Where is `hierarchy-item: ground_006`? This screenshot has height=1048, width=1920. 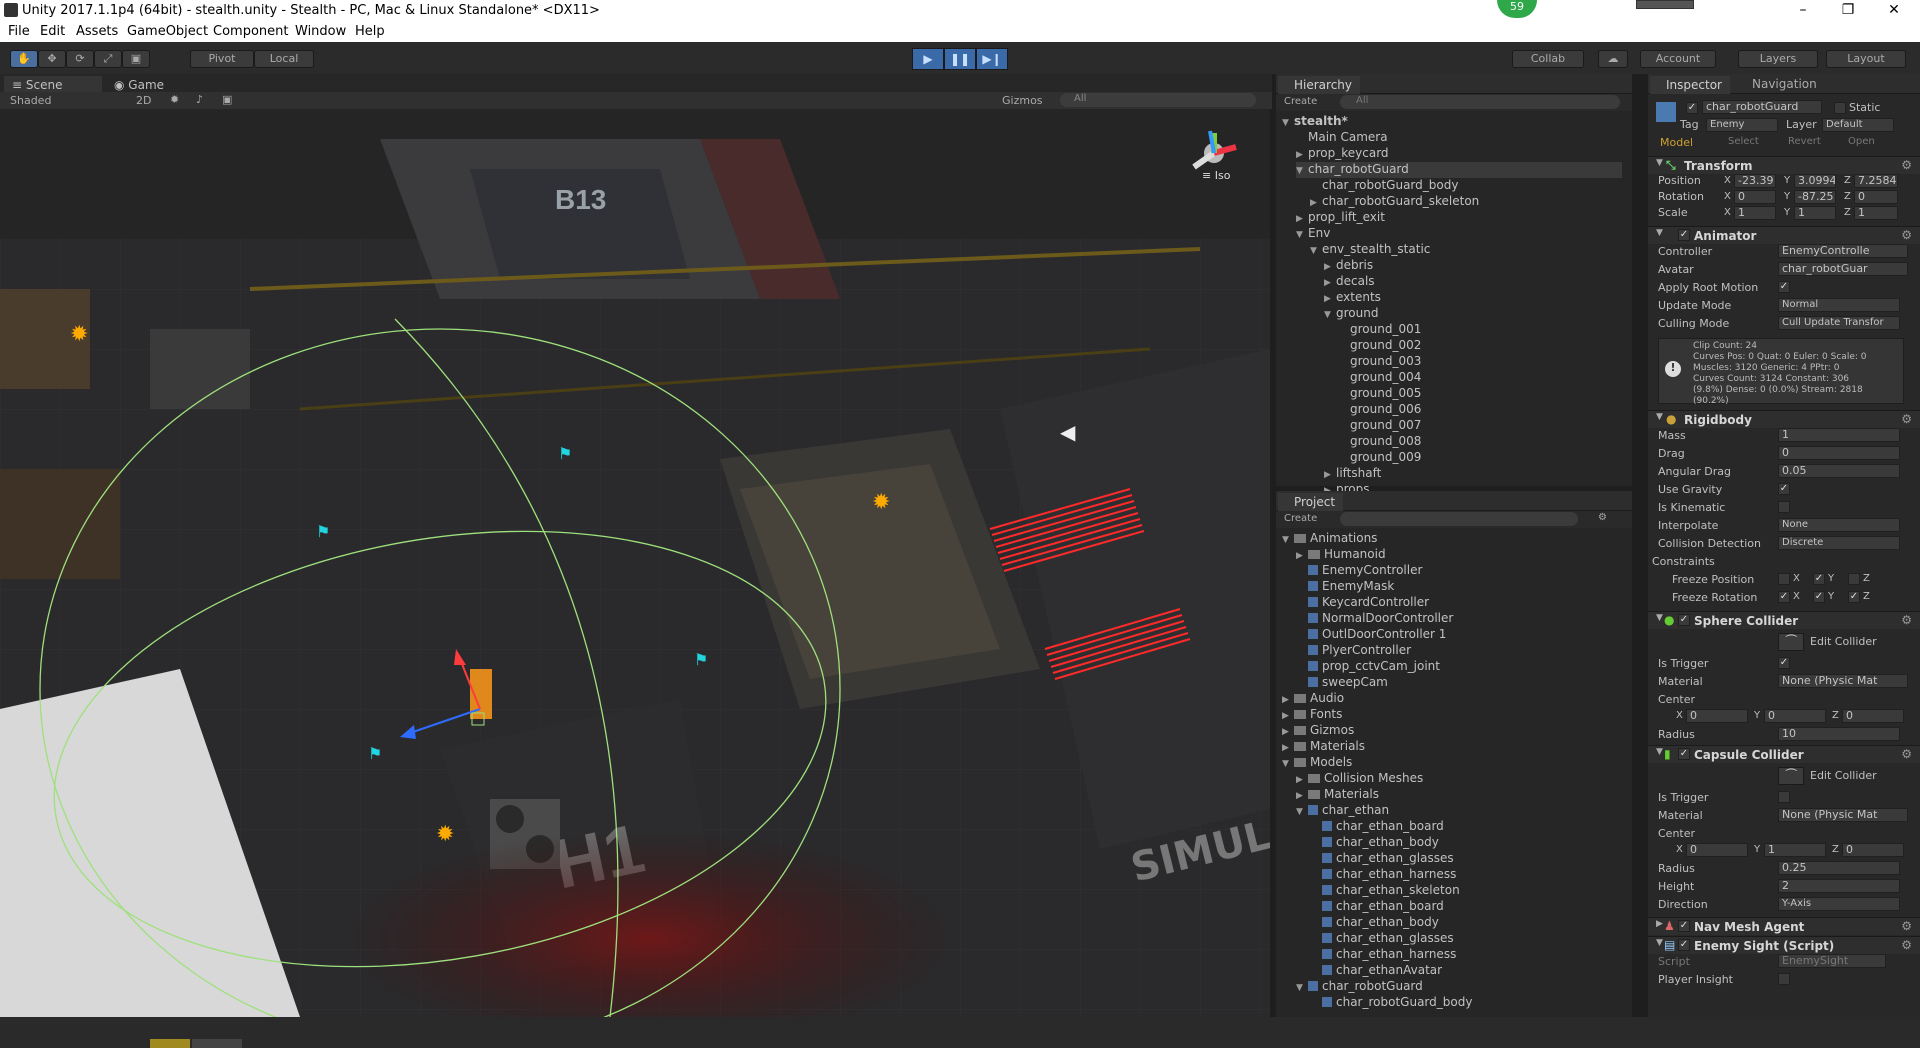 hierarchy-item: ground_006 is located at coordinates (1379, 410).